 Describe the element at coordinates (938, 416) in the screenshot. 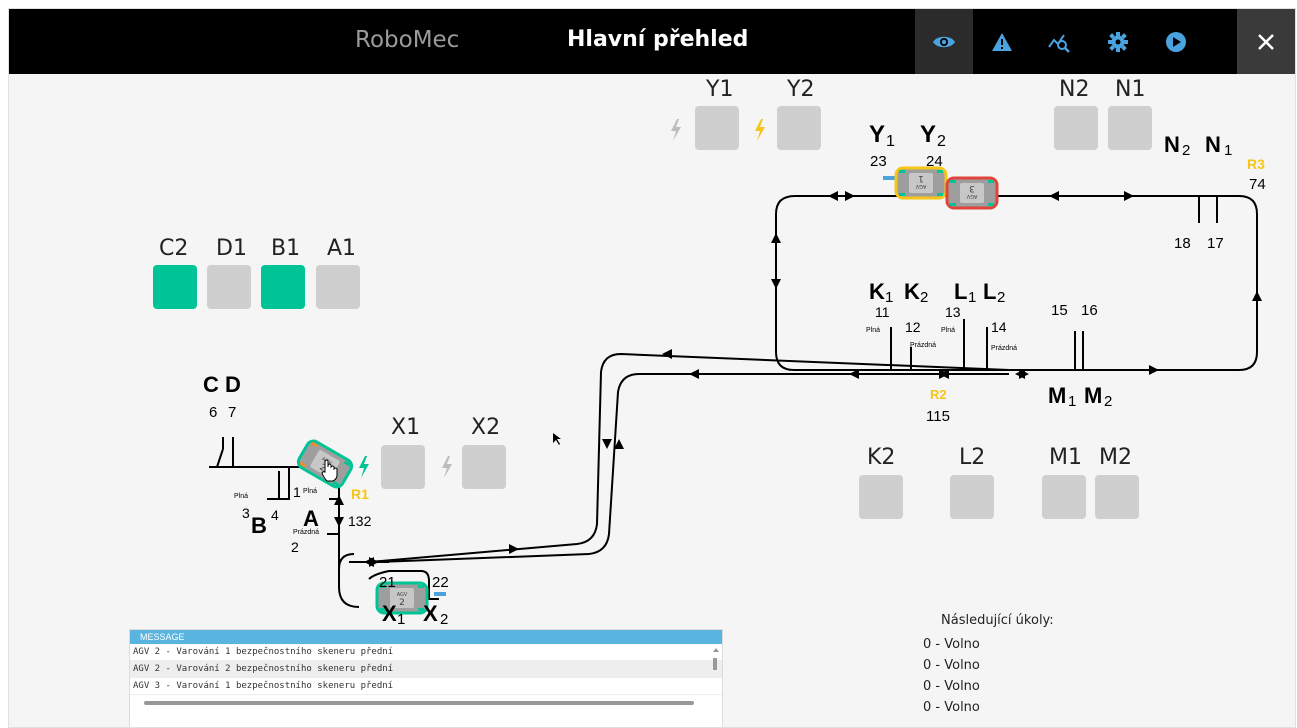

I see `svg-text: 115` at that location.